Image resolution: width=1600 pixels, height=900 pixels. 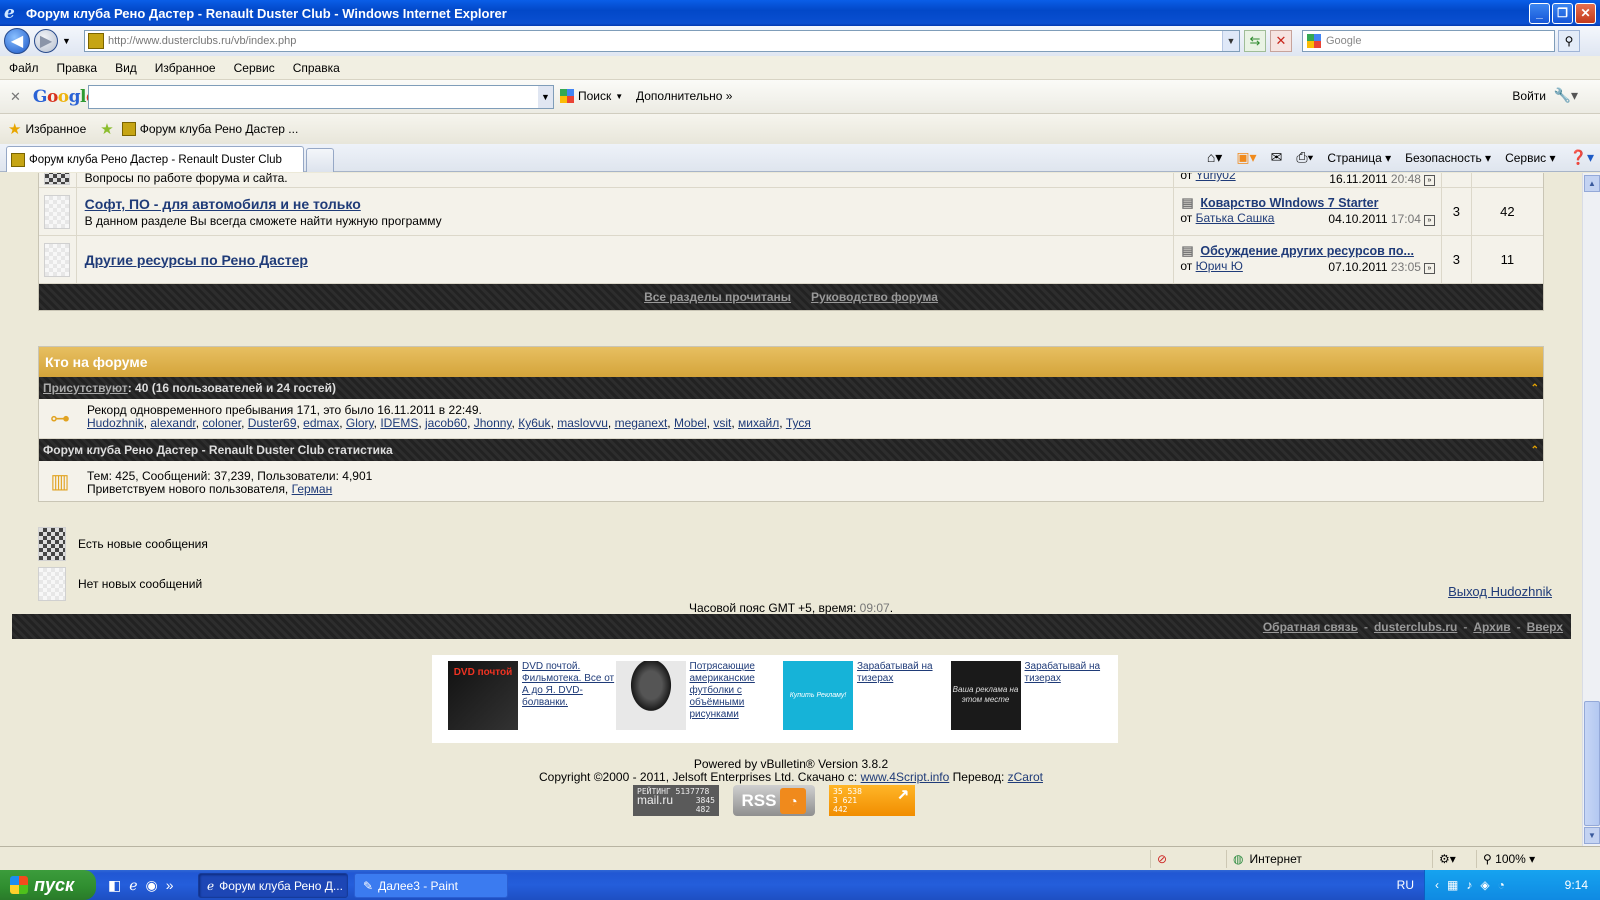 I want to click on volume-icon: ♪, so click(x=1469, y=885).